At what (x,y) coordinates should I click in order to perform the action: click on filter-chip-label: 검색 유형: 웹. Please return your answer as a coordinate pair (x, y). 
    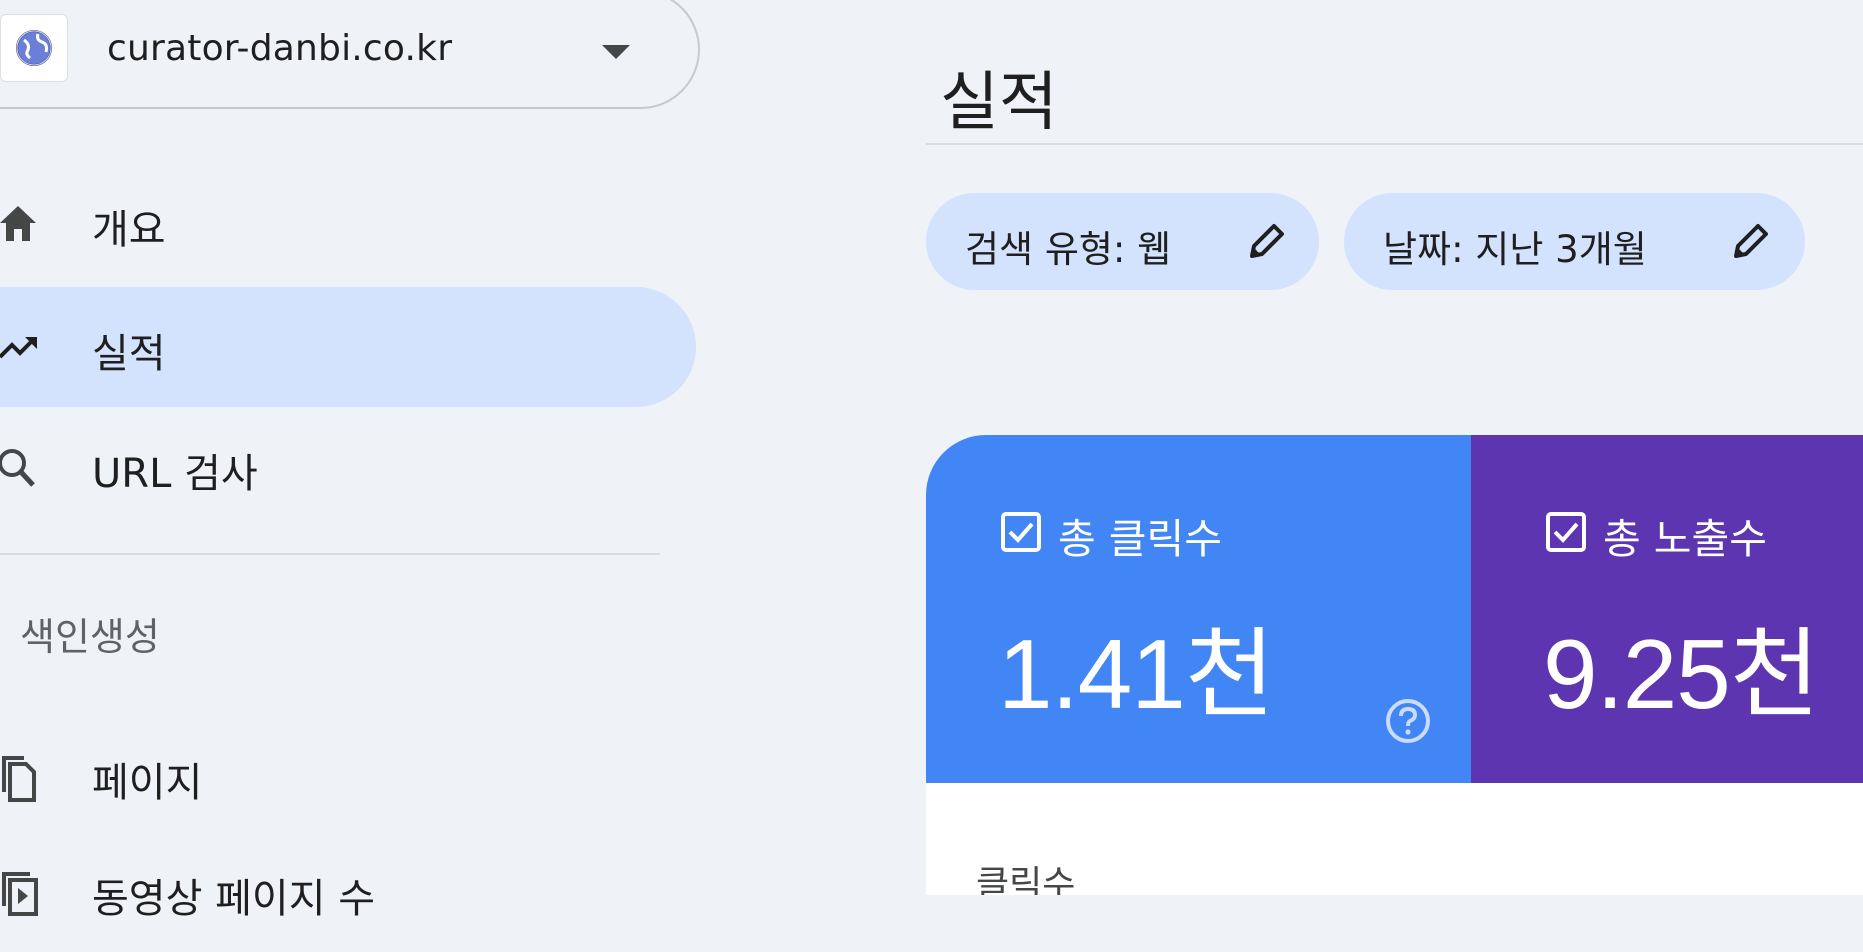
    Looking at the image, I should click on (1068, 249).